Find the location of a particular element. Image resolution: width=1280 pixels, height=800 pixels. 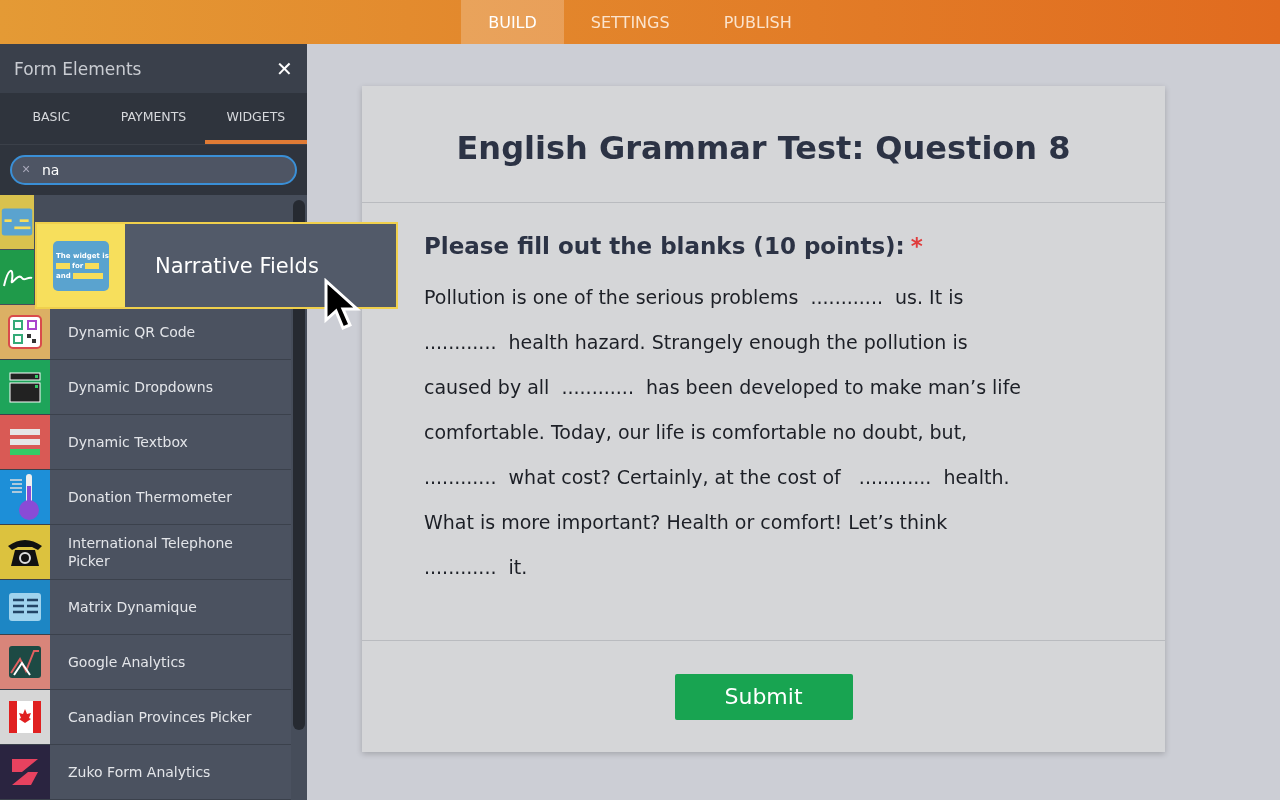

widget-item: Zuko Form Analytics is located at coordinates (145, 772).